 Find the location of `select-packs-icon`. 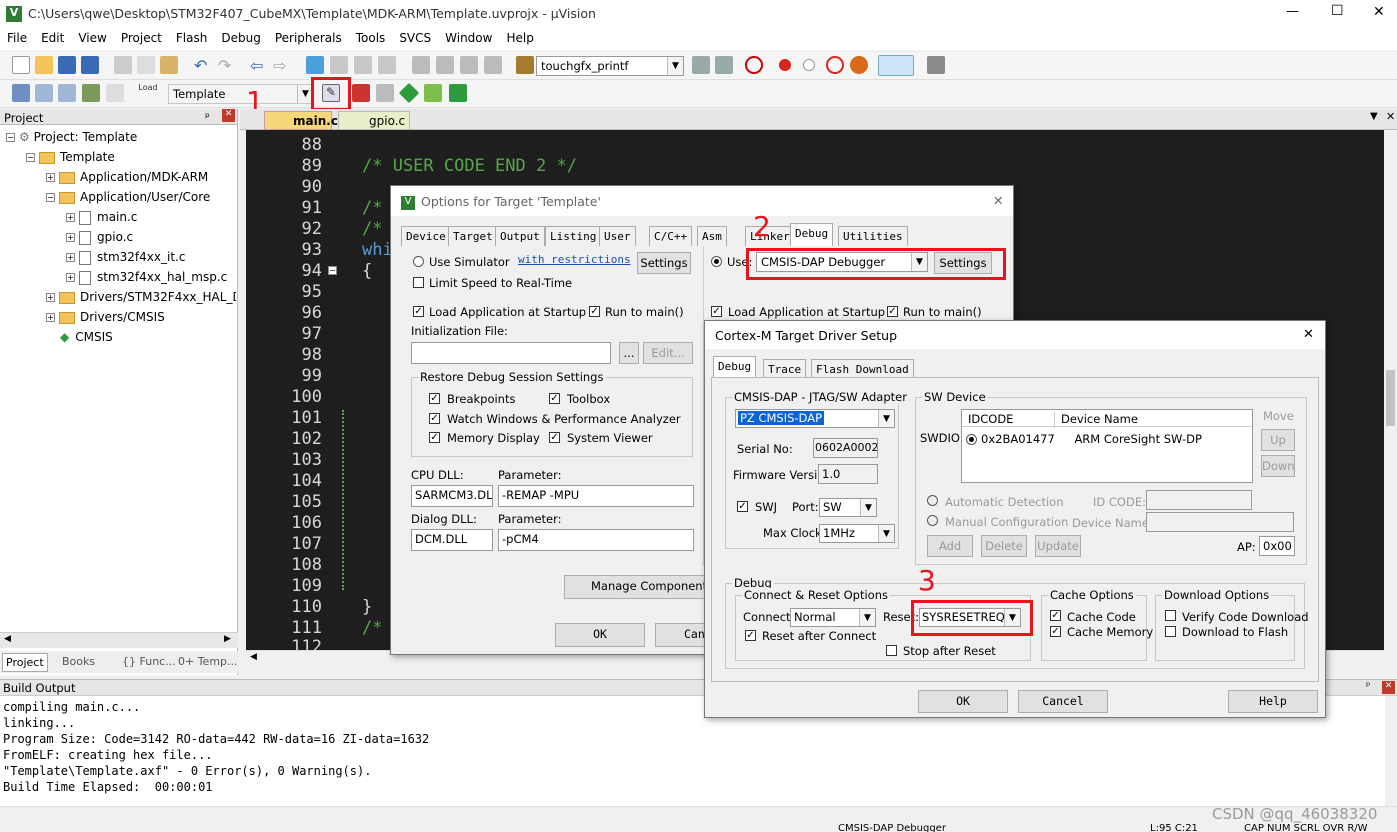

select-packs-icon is located at coordinates (458, 93).